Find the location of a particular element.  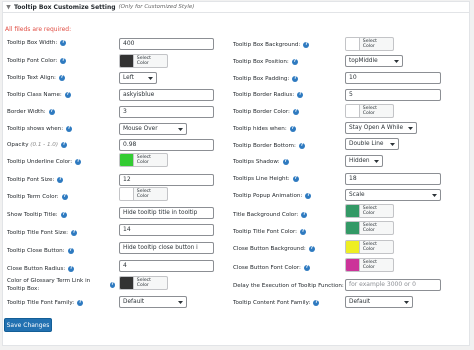

popup-animation-select: Scale is located at coordinates (393, 195).